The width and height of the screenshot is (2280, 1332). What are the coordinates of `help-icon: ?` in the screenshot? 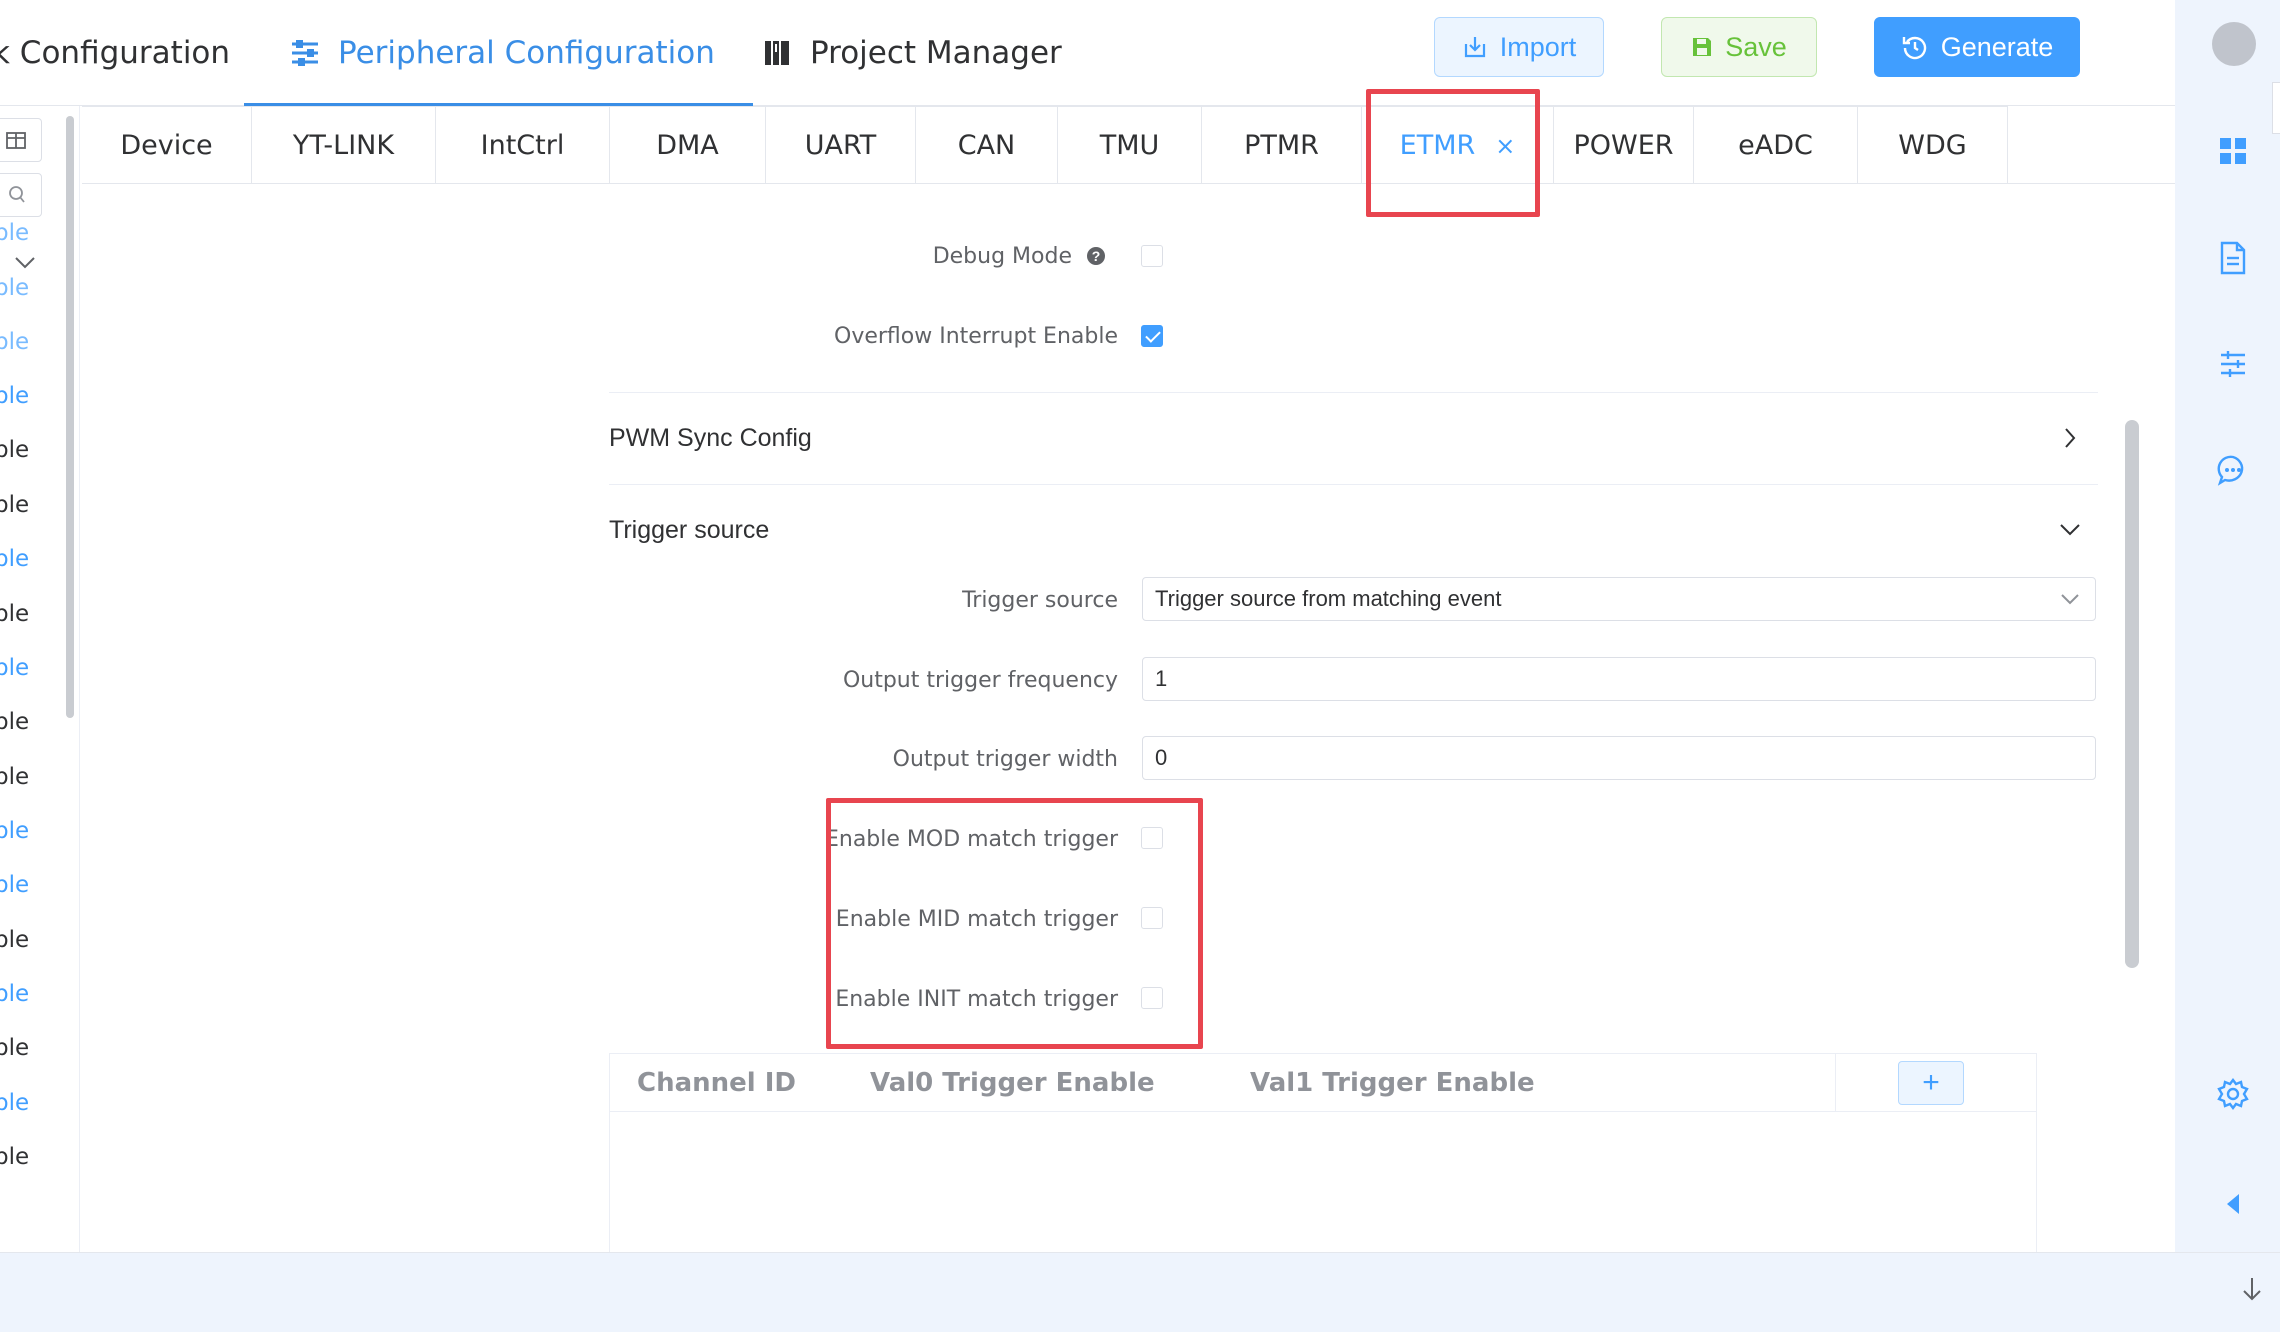 It's located at (1096, 256).